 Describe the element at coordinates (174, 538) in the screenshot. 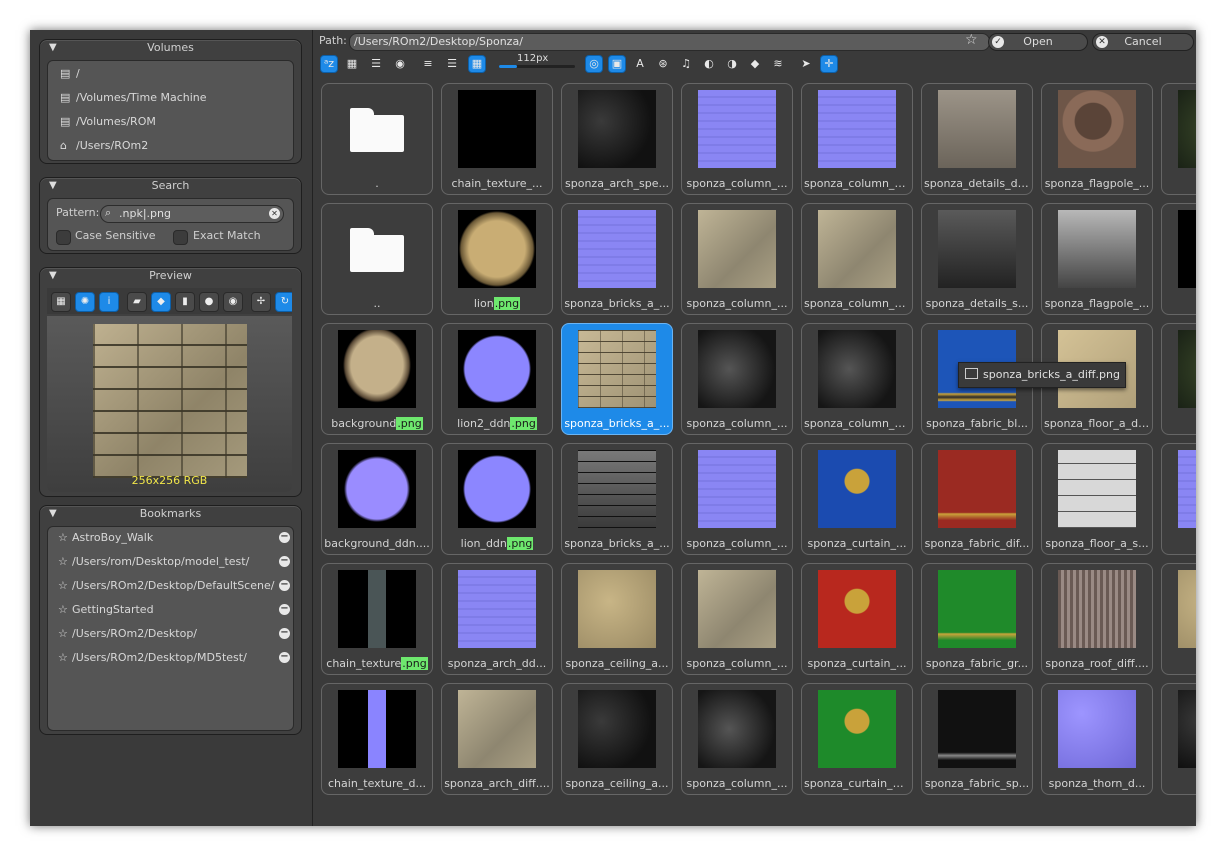

I see `bookmark-item: ☆ AstroBoy_Walk −` at that location.